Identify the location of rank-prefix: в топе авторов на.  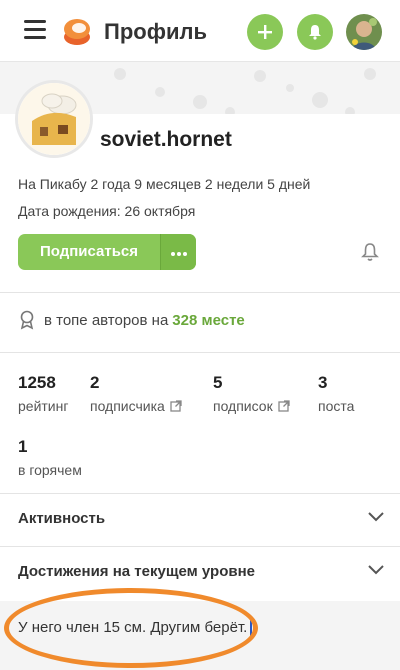
(106, 320).